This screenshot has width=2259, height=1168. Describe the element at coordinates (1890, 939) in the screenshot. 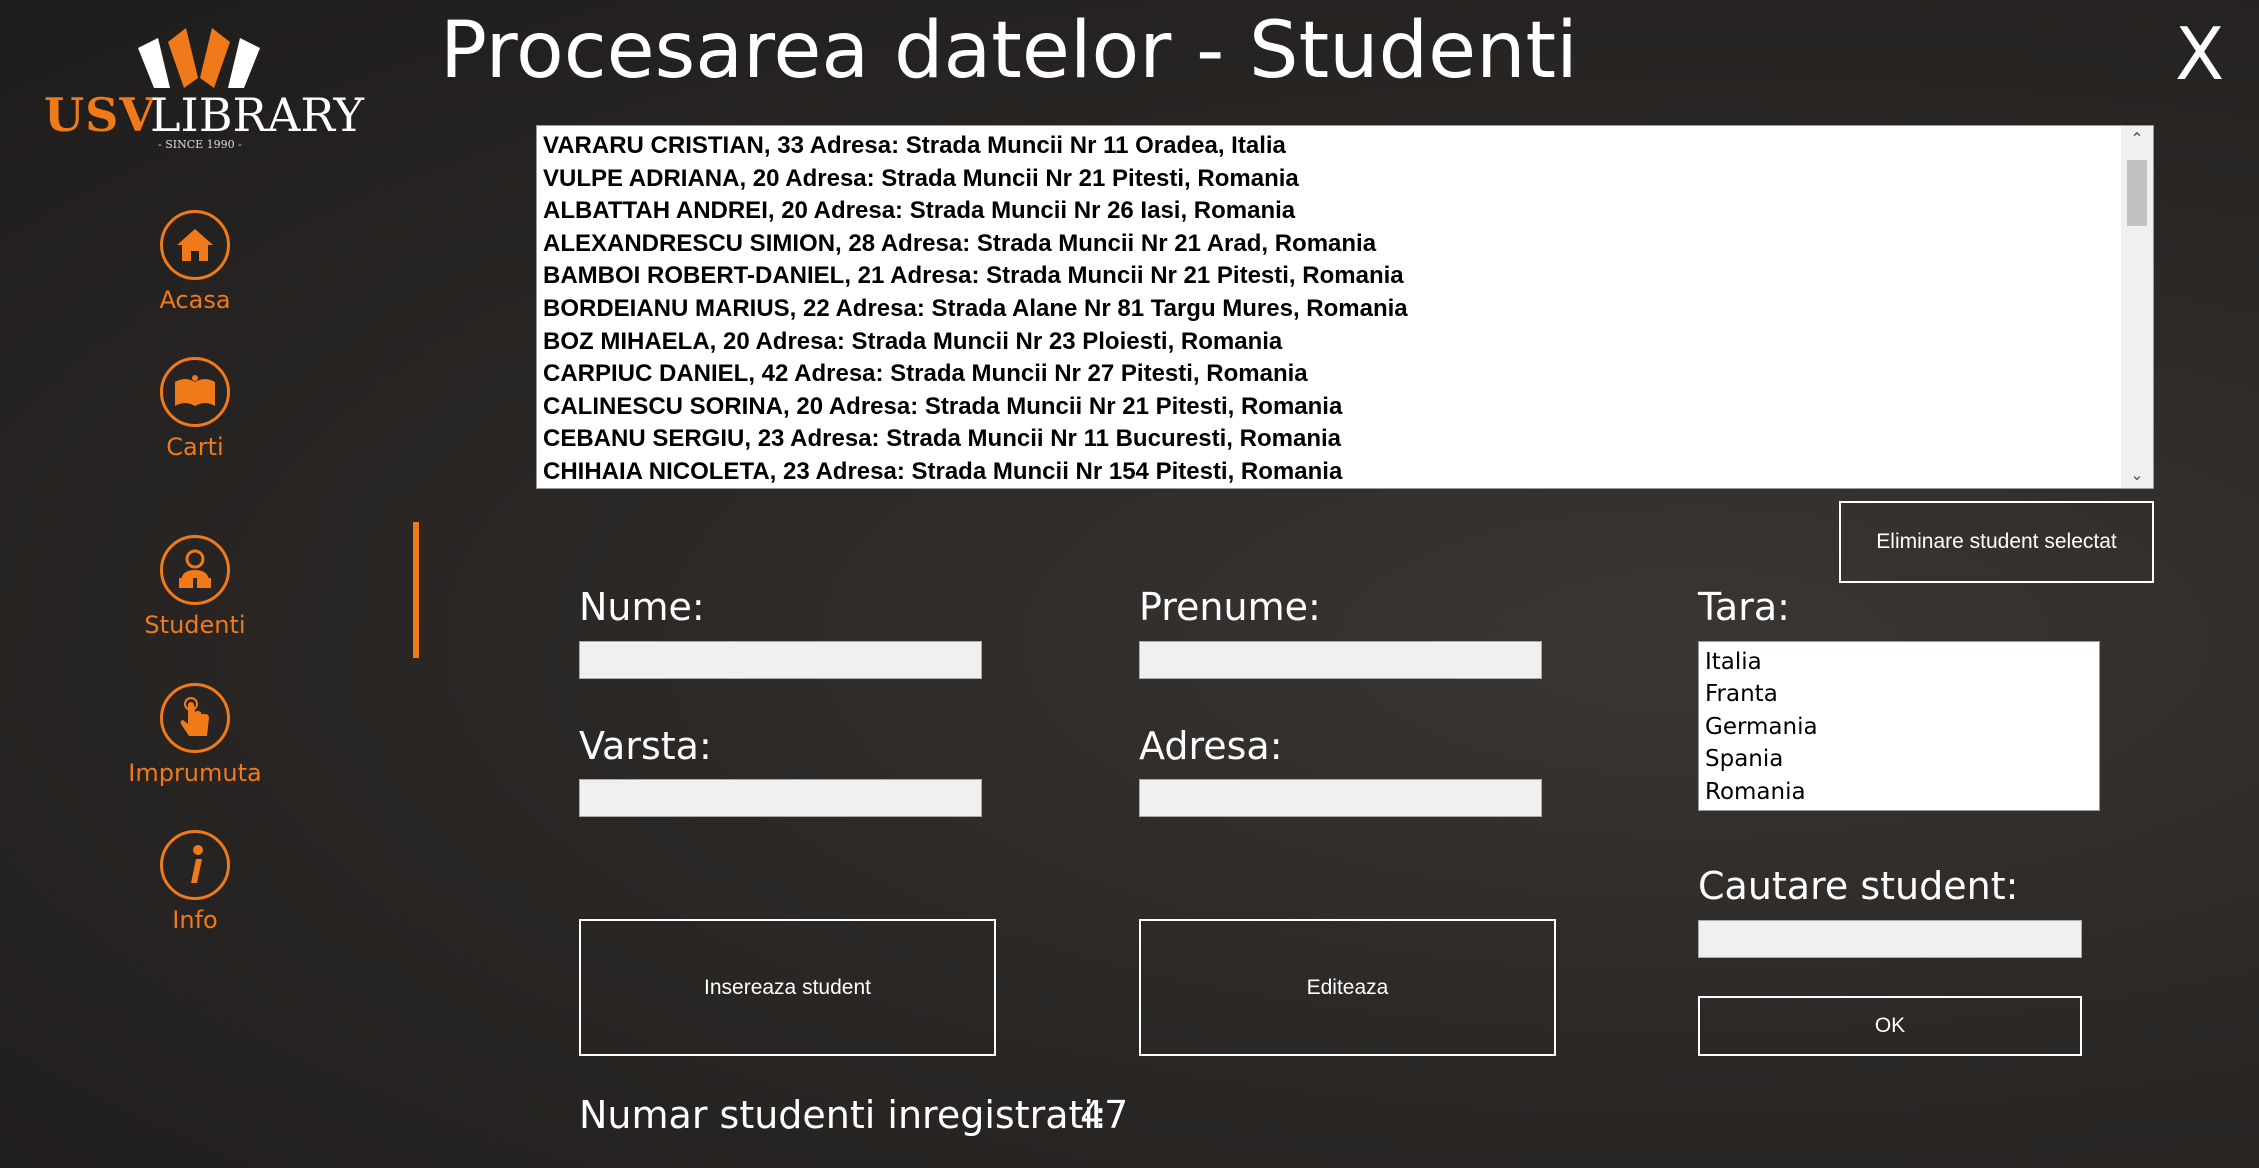

I see `search-student-input` at that location.